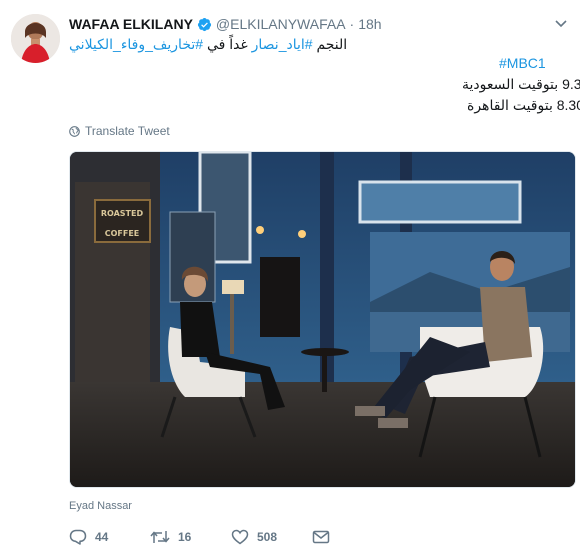 The image size is (580, 548). What do you see at coordinates (321, 537) in the screenshot?
I see `envelope-icon` at bounding box center [321, 537].